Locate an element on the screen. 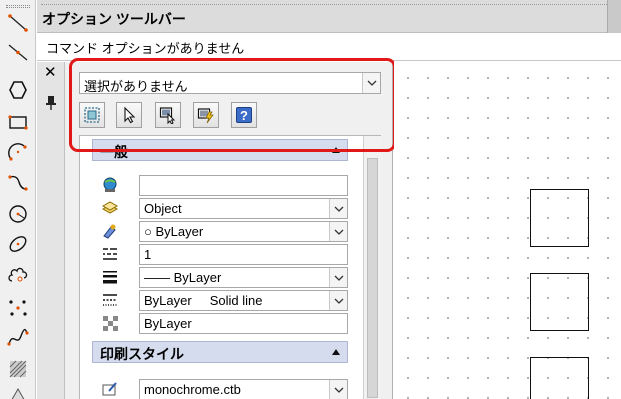 This screenshot has width=621, height=399. paint-icon is located at coordinates (110, 231).